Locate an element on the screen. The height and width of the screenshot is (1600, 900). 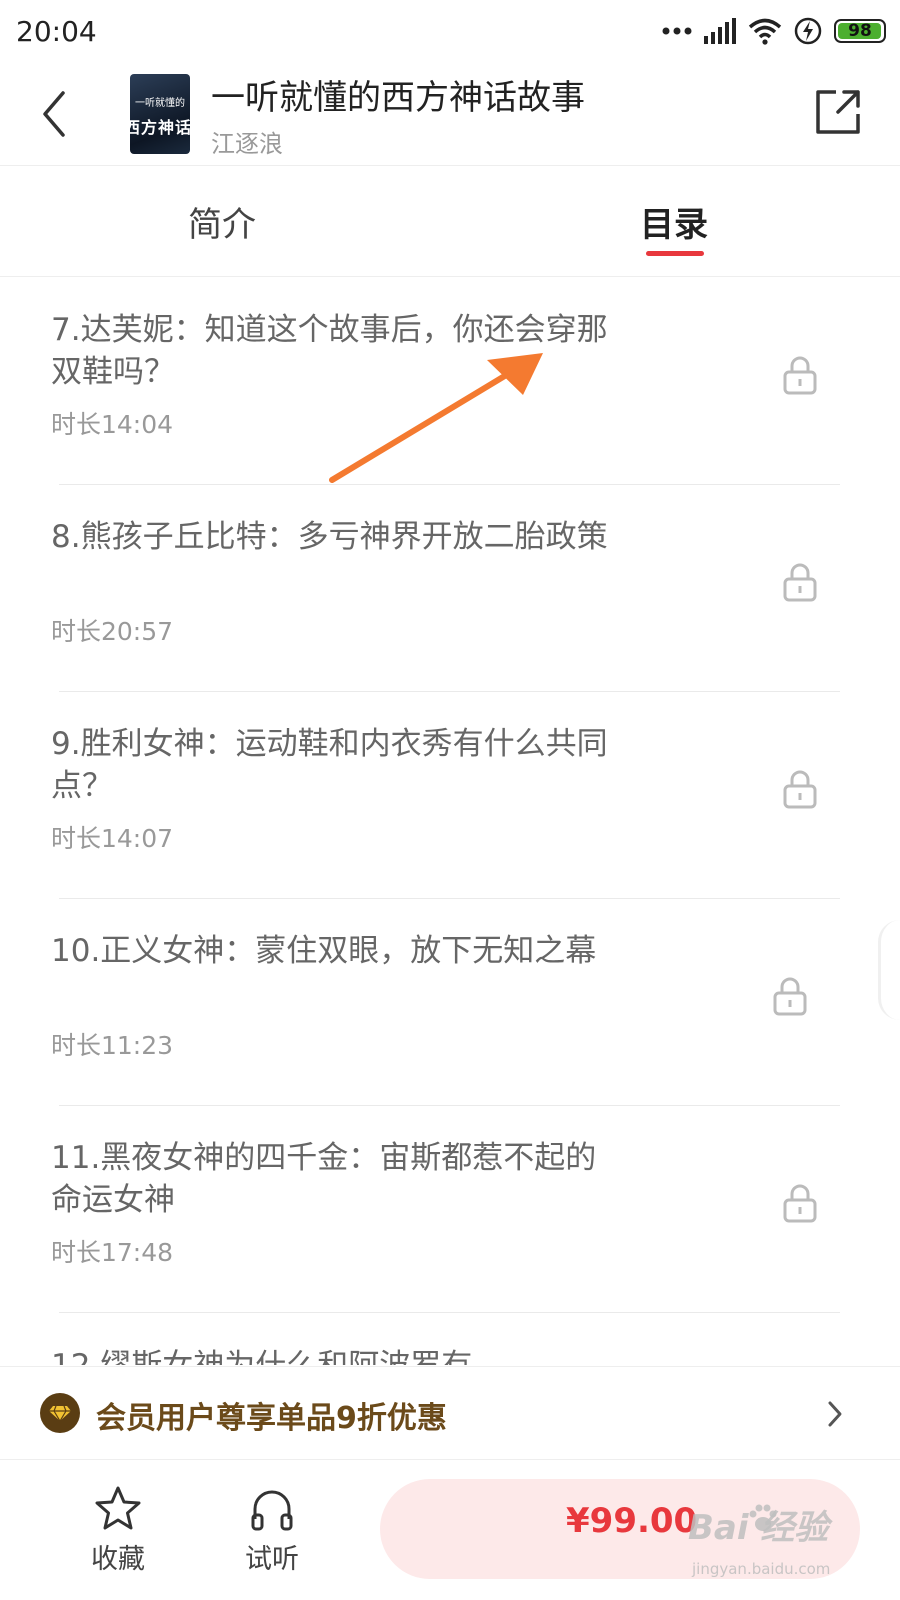
episode-item: 9.胜利女神：运动鞋和内衣秀有什么共同点？ 时长14:07 is located at coordinates (450, 795).